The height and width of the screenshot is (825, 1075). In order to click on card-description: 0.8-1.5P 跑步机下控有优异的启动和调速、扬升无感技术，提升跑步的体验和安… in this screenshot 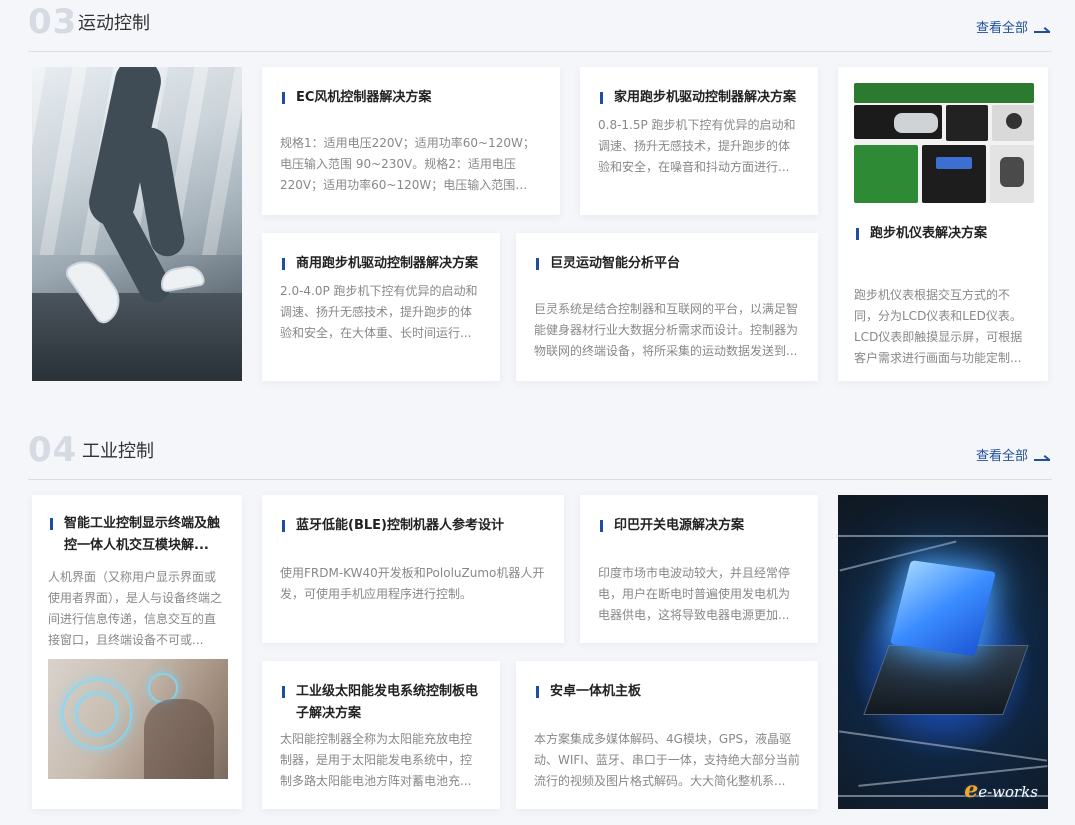, I will do `click(697, 146)`.